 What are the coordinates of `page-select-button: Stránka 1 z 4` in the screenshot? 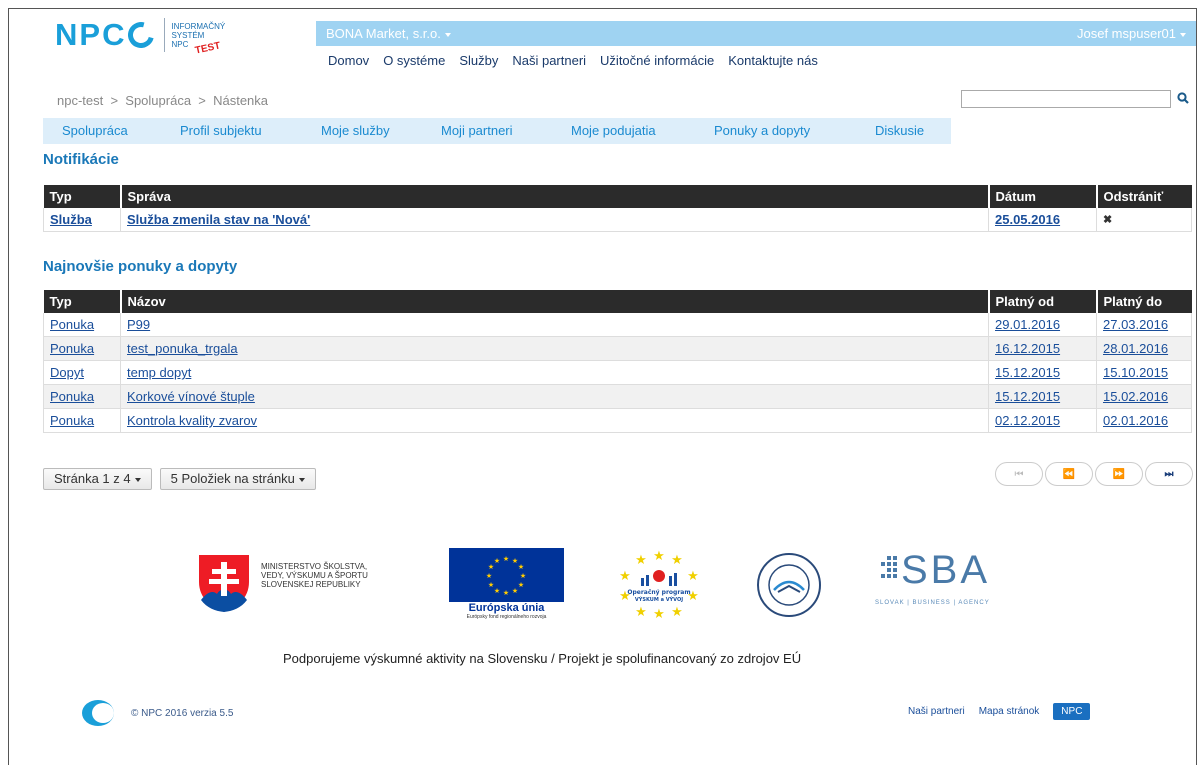 It's located at (97, 479).